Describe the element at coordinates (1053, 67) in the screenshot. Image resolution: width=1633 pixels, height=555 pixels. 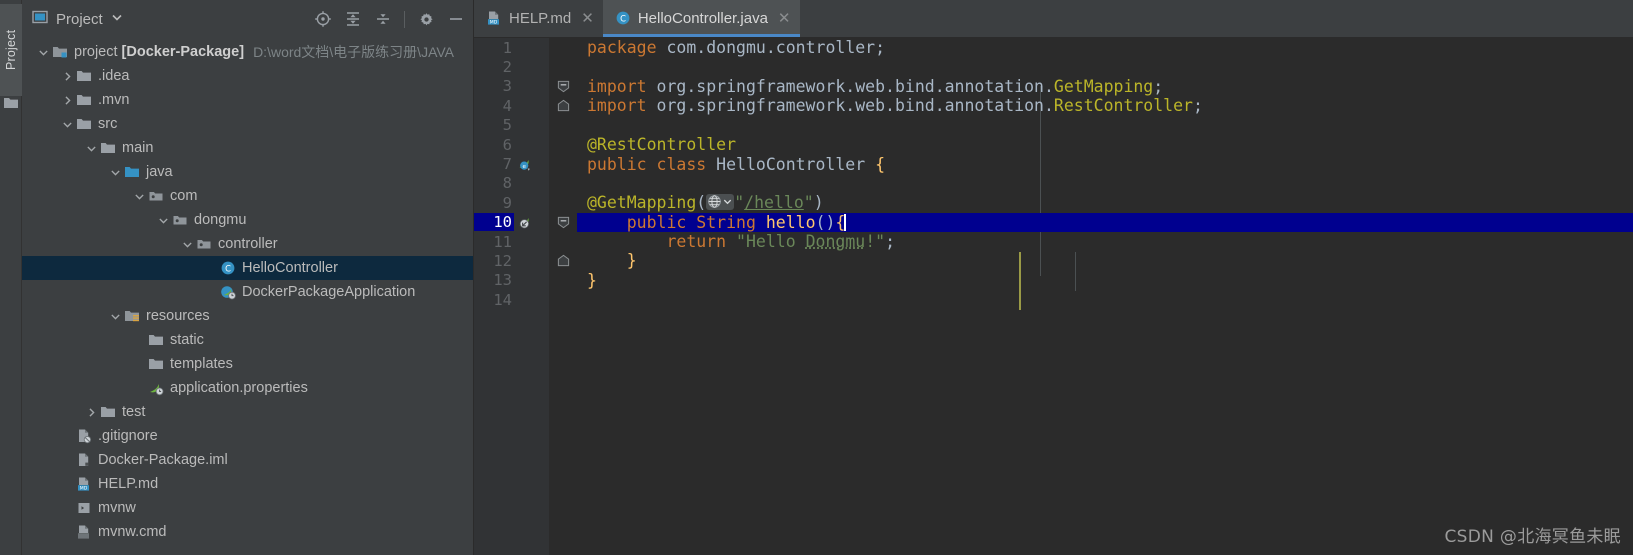
I see `code-line-2: 2` at that location.